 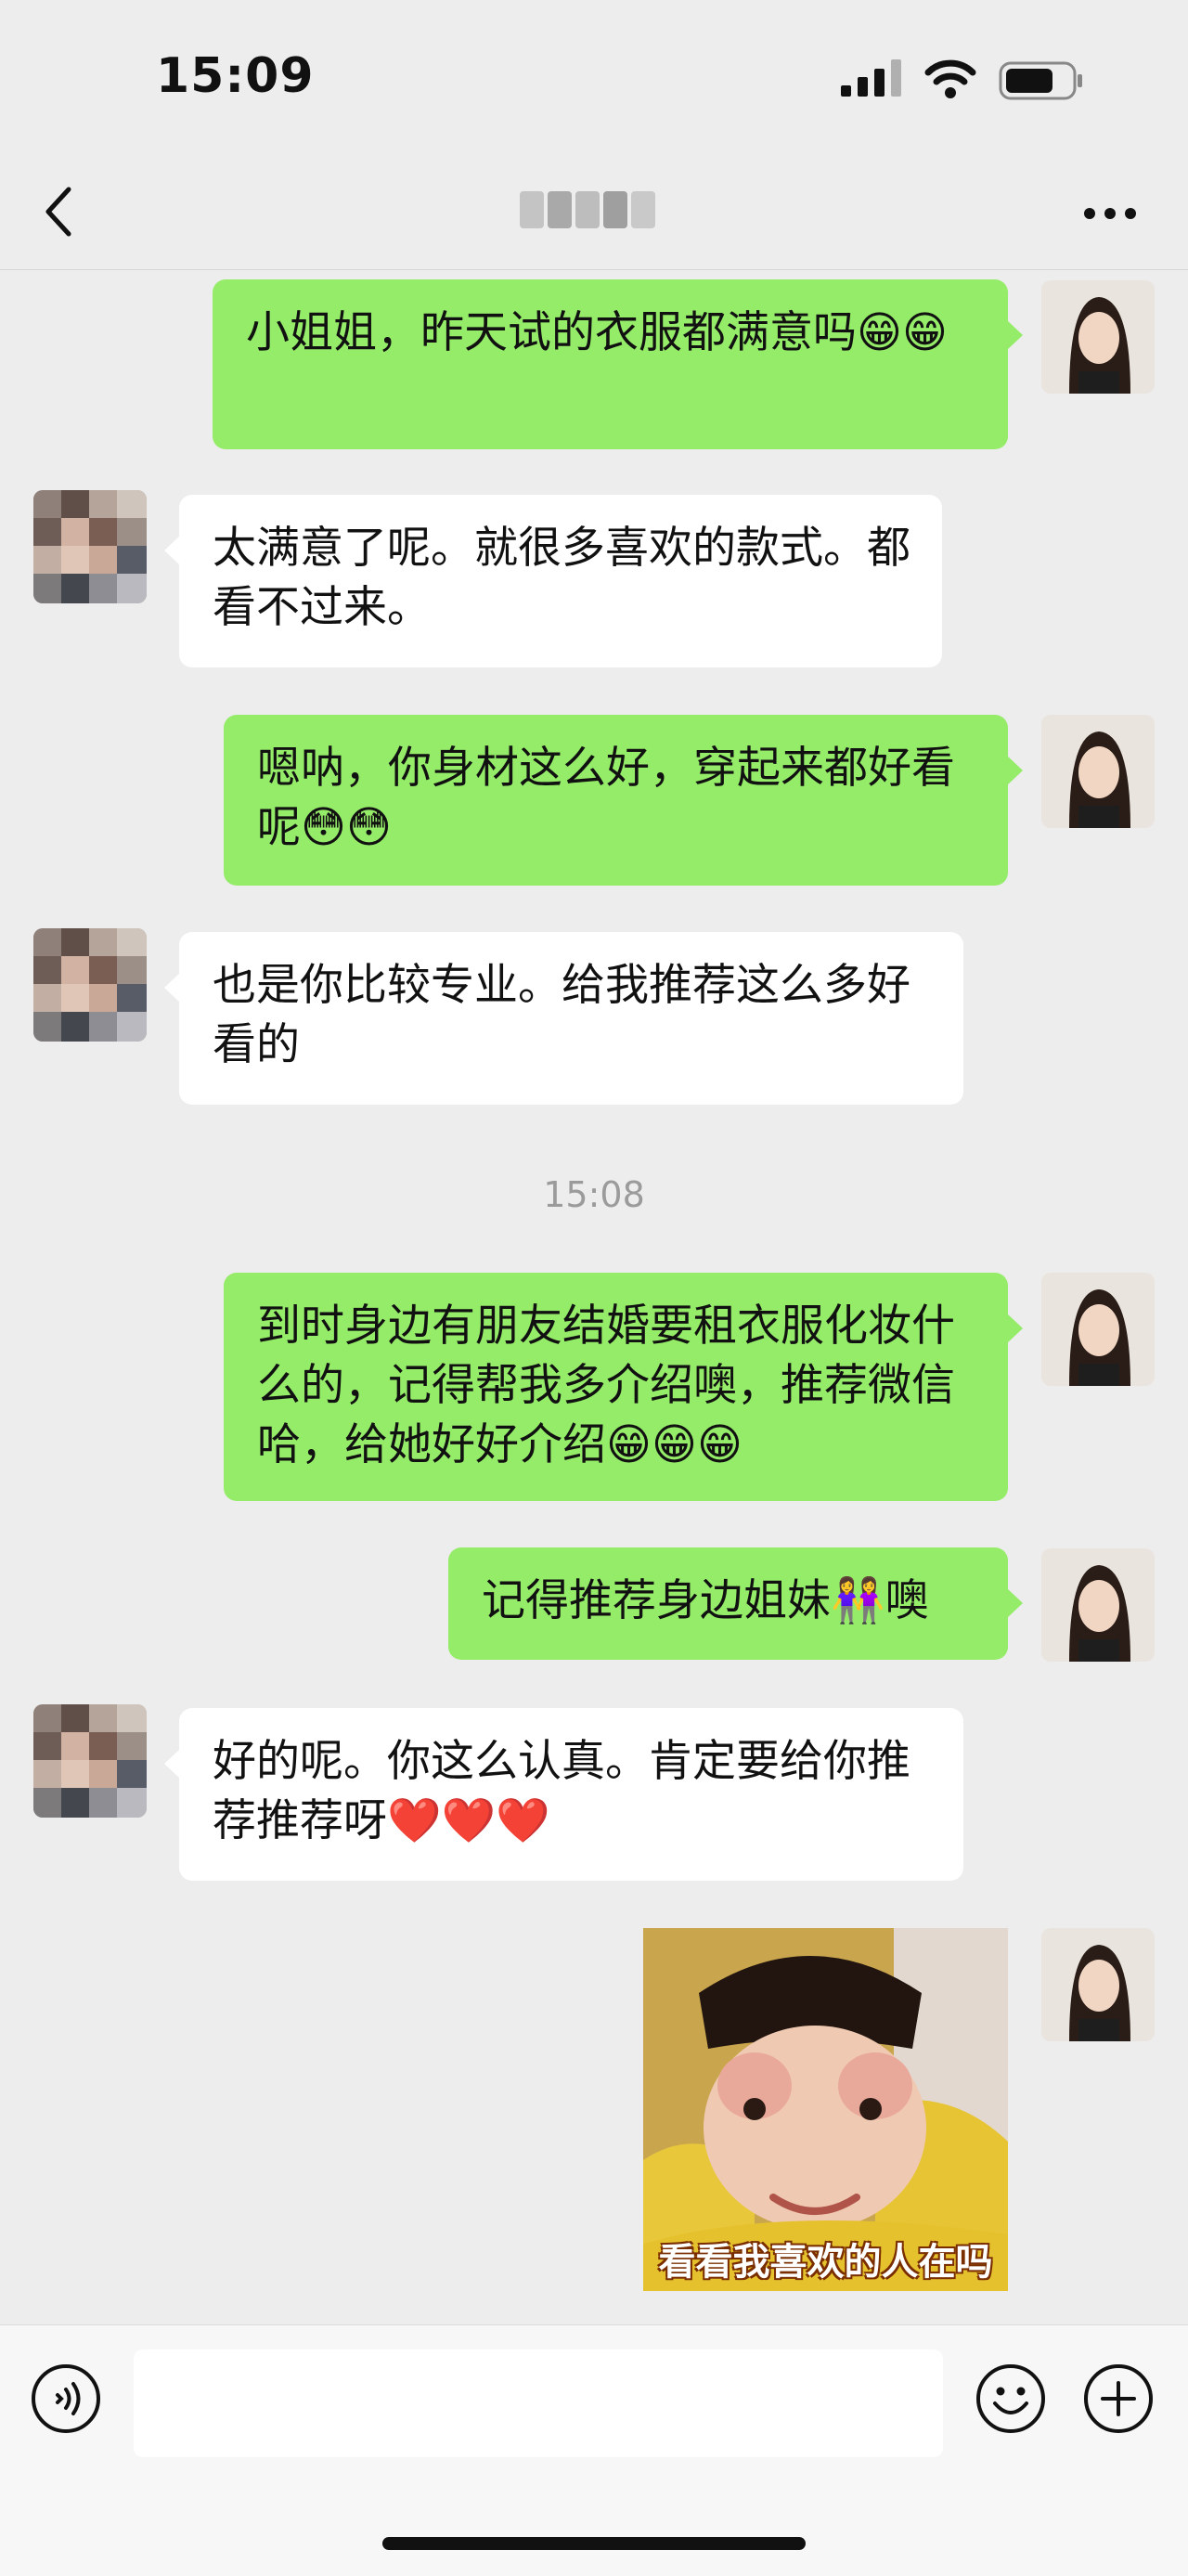 I want to click on plus-icon, so click(x=1118, y=2398).